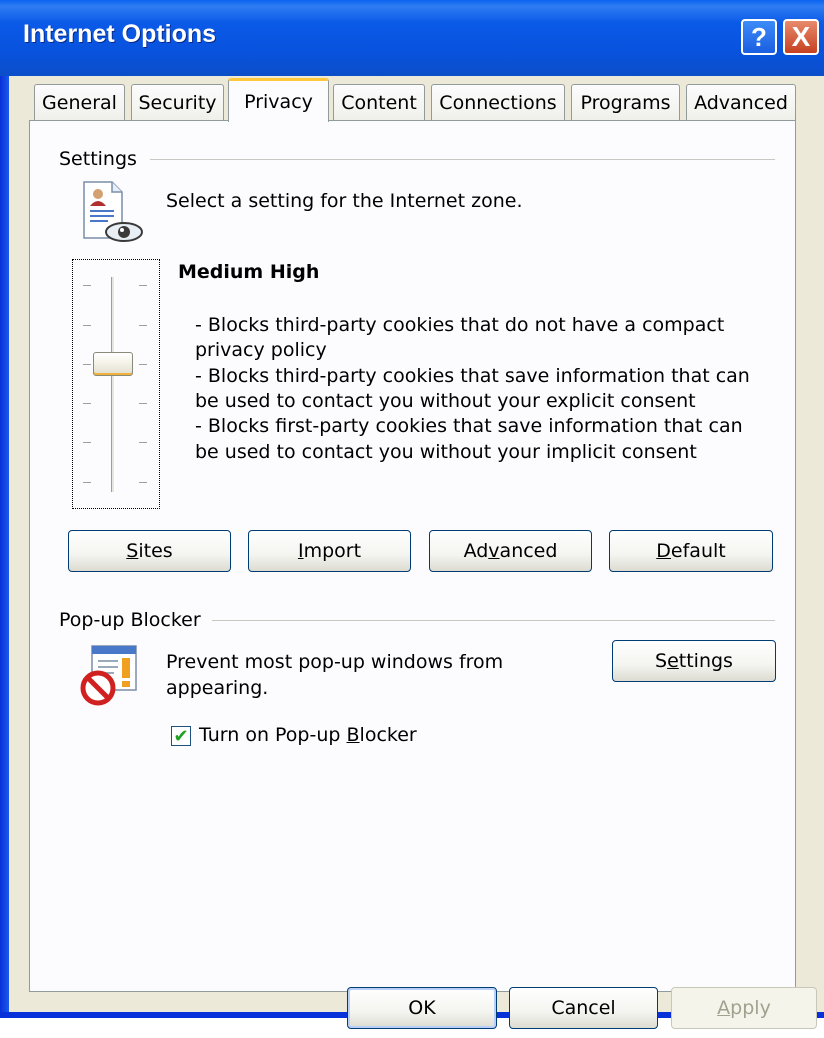  I want to click on checkbox-label-text: locker, so click(388, 735).